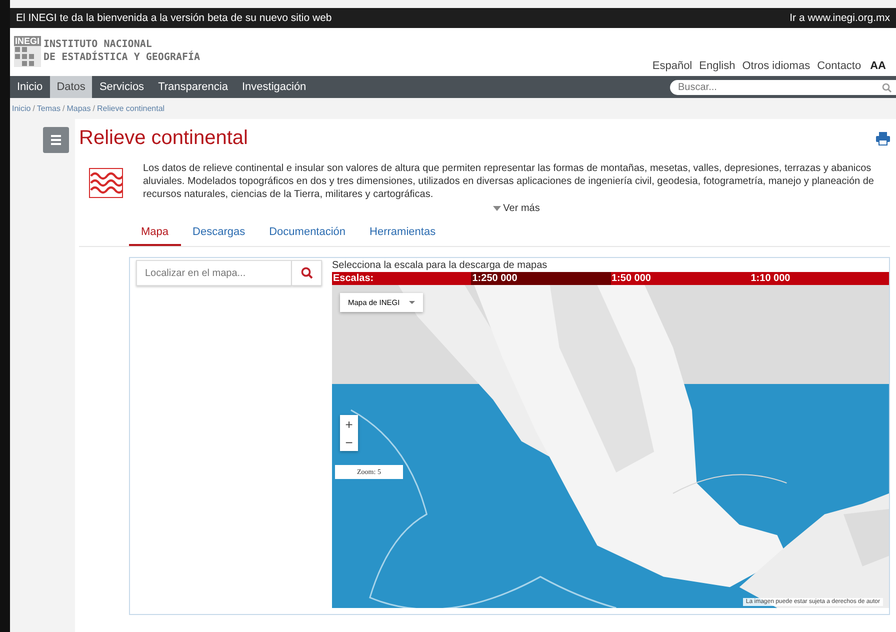  I want to click on institute-name: DE ESTADÍSTICA Y GEOGRAFÍA, so click(122, 57).